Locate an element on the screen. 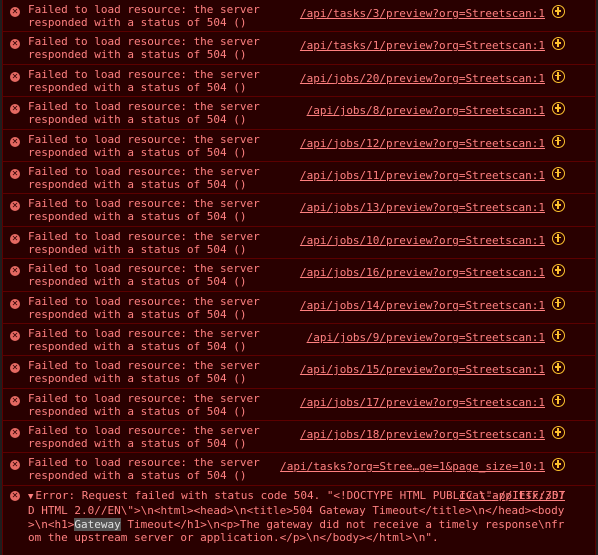 This screenshot has height=555, width=598. search-highlight: Gateway is located at coordinates (97, 524).